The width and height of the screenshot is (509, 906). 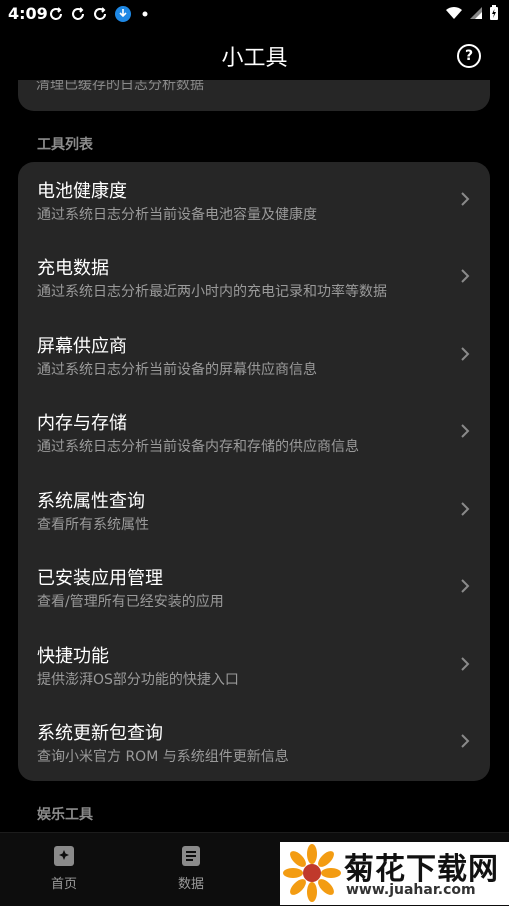 I want to click on notification-icons, so click(x=100, y=14).